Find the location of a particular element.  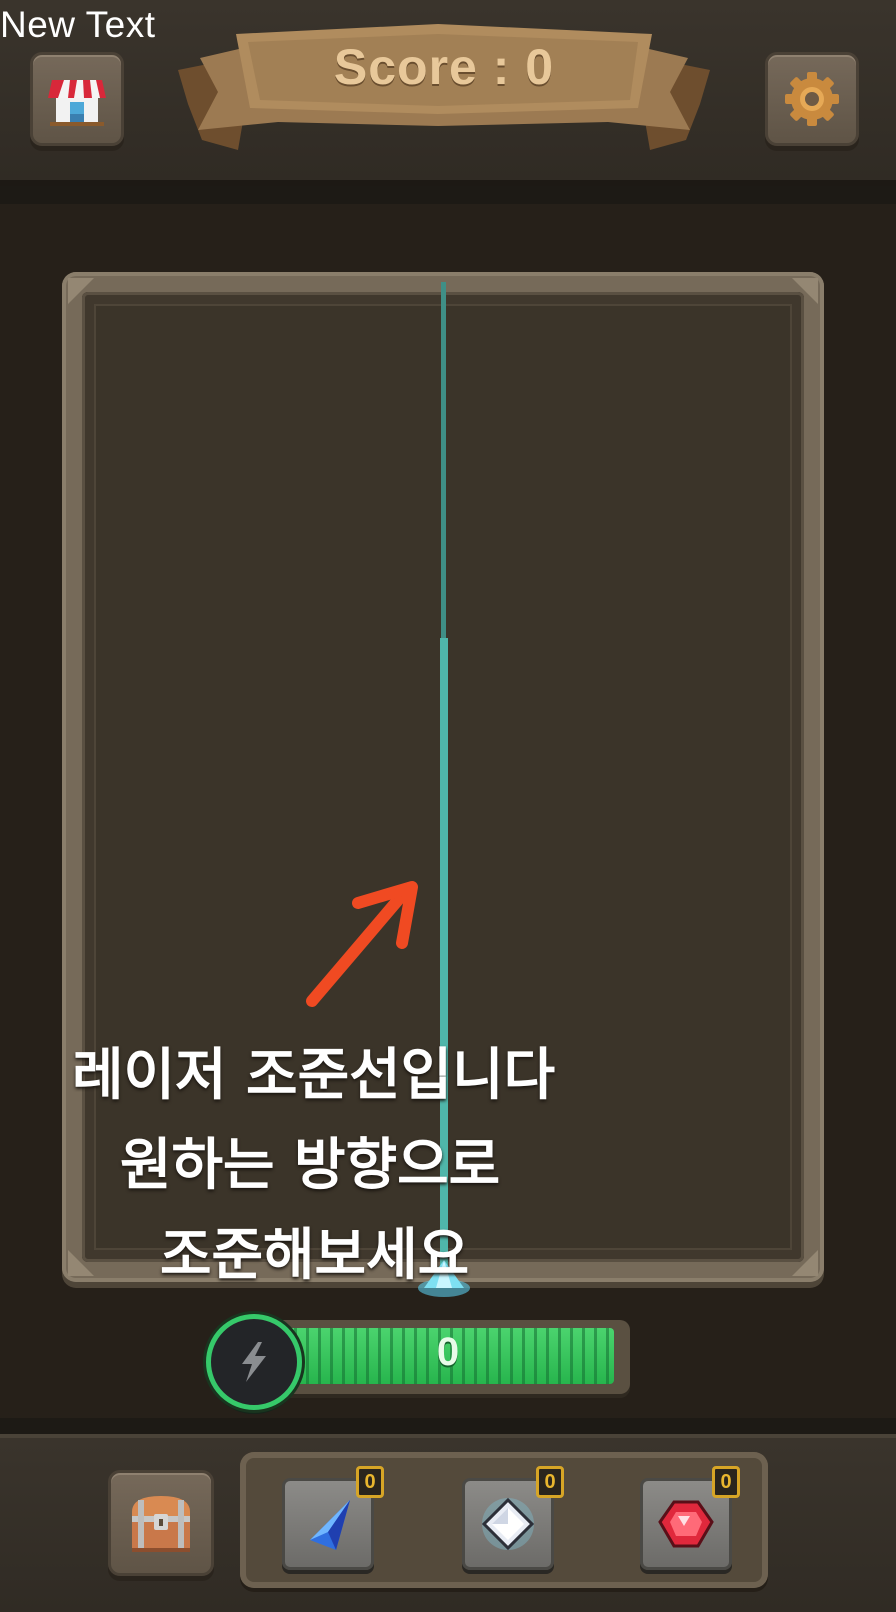

energy-badge is located at coordinates (254, 1362).